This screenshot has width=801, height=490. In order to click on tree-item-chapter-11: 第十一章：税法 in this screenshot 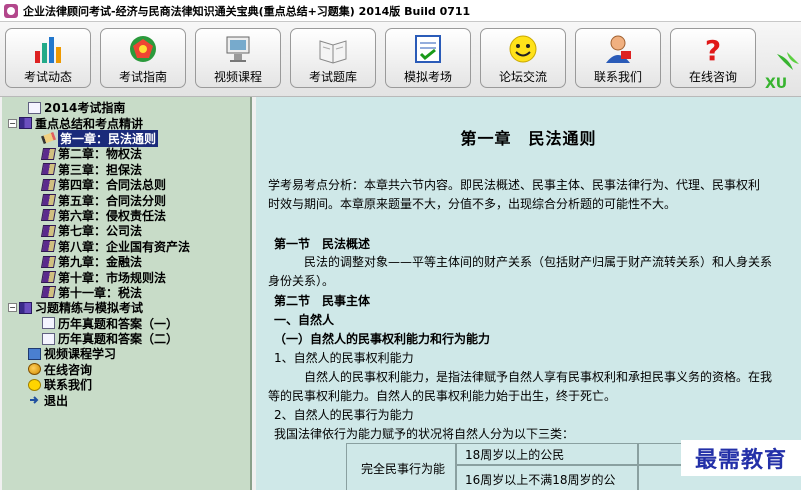, I will do `click(126, 292)`.